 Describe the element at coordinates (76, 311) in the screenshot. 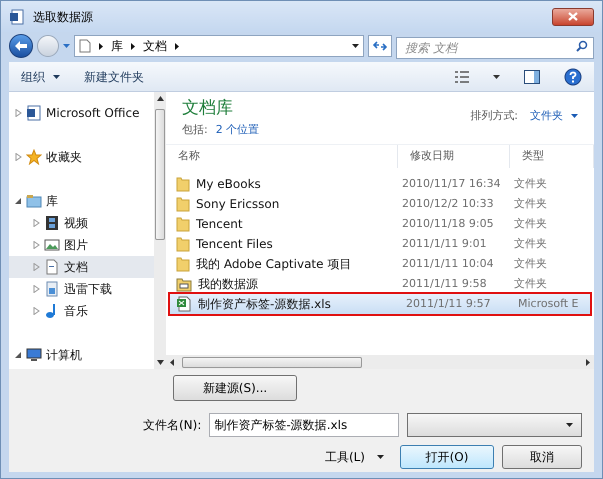

I see `nav-item: 音乐` at that location.